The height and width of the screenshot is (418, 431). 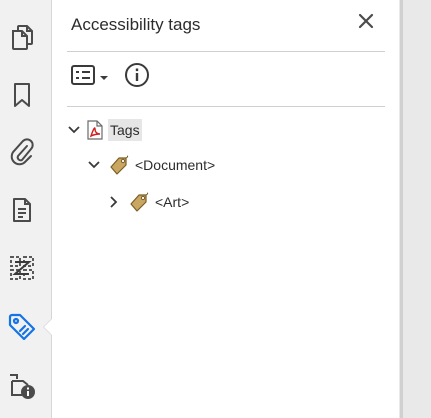 What do you see at coordinates (175, 165) in the screenshot?
I see `tree-node-label: <Document>` at bounding box center [175, 165].